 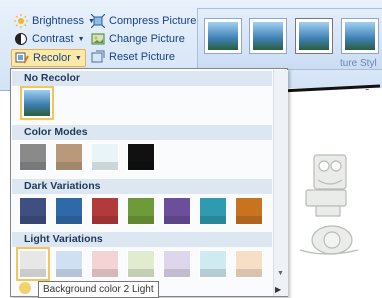 I want to click on section-dark-variations: Dark Variations, so click(x=142, y=186).